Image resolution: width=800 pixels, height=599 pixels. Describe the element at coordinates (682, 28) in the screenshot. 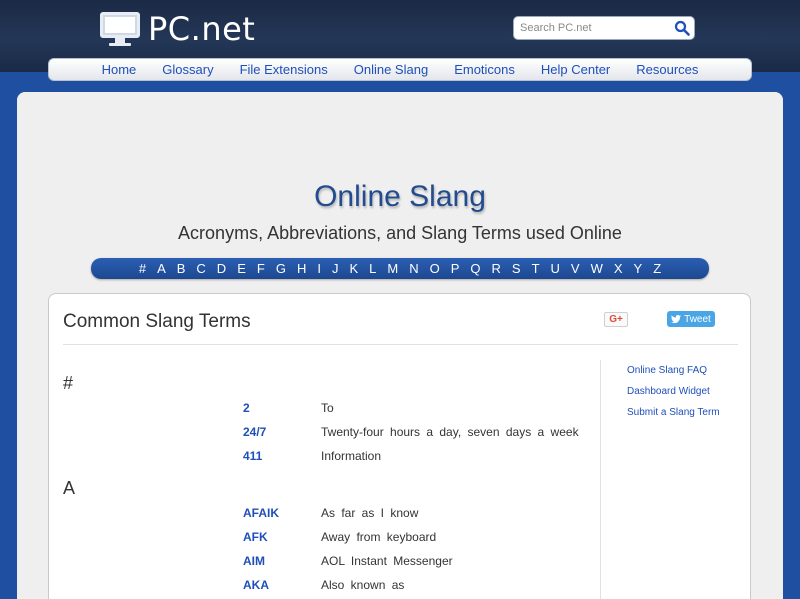

I see `search-icon` at that location.